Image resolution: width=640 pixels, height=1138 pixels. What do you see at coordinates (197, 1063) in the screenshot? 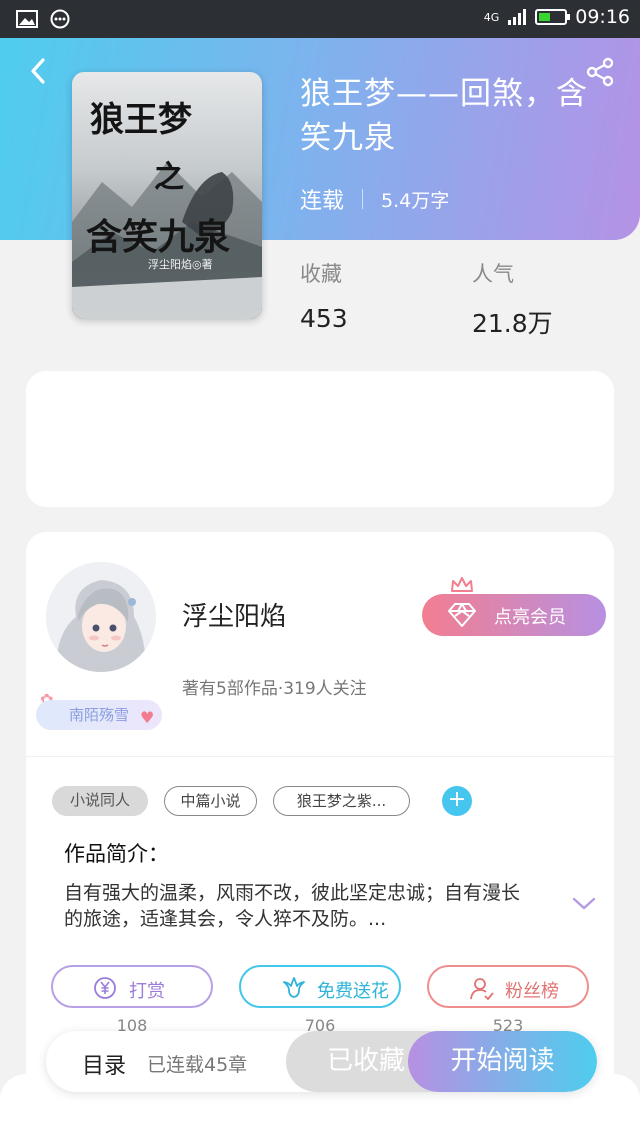
I see `chapter-count: 已连载45章` at bounding box center [197, 1063].